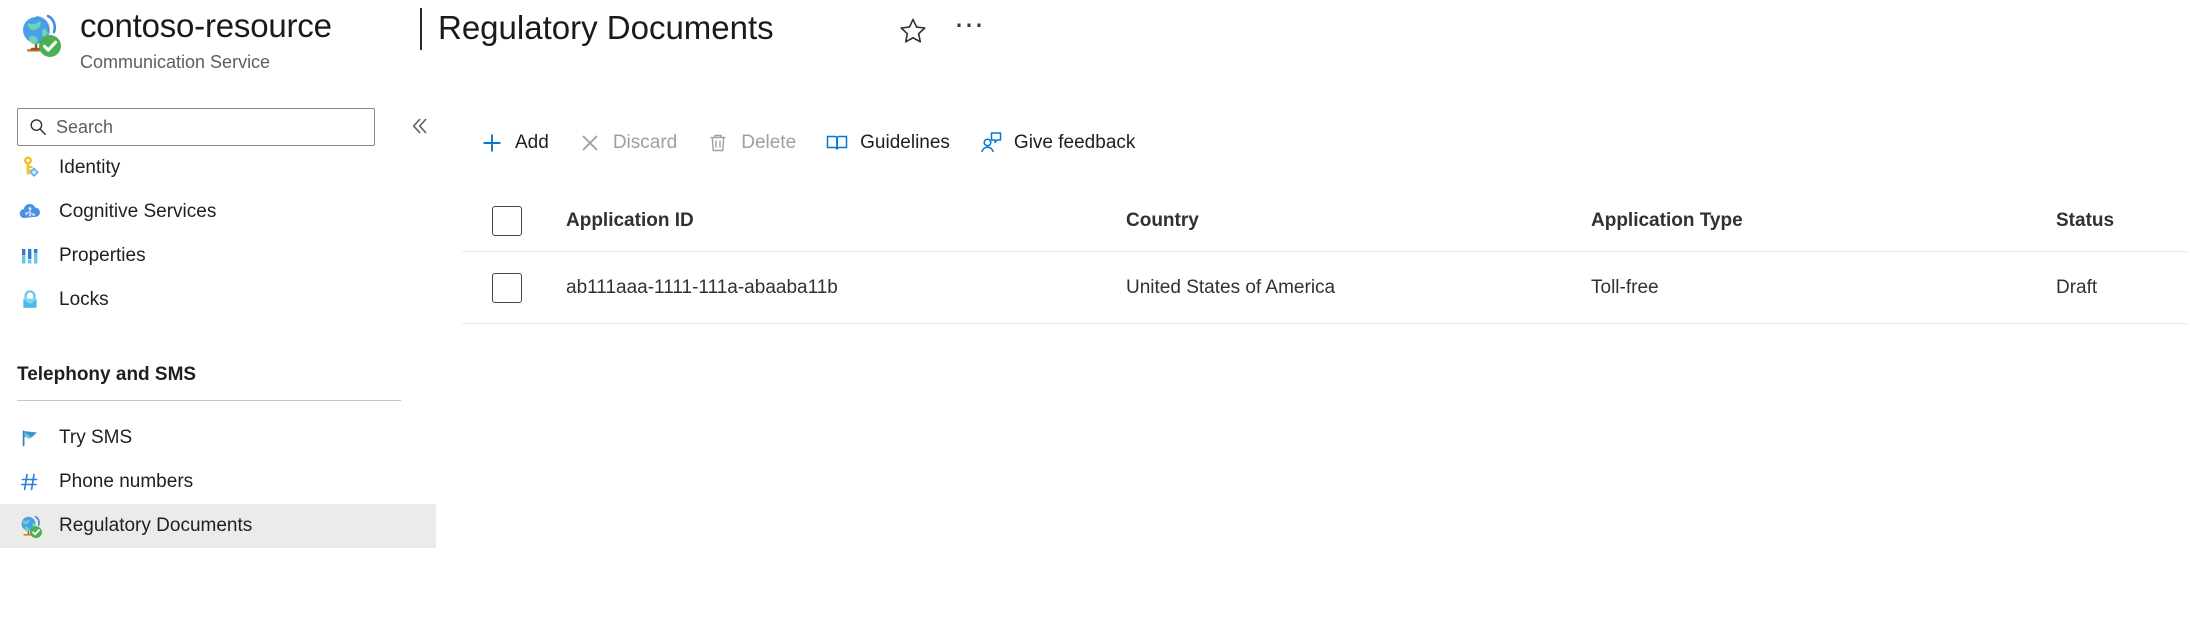  What do you see at coordinates (418, 127) in the screenshot?
I see `chevron-double-left-icon` at bounding box center [418, 127].